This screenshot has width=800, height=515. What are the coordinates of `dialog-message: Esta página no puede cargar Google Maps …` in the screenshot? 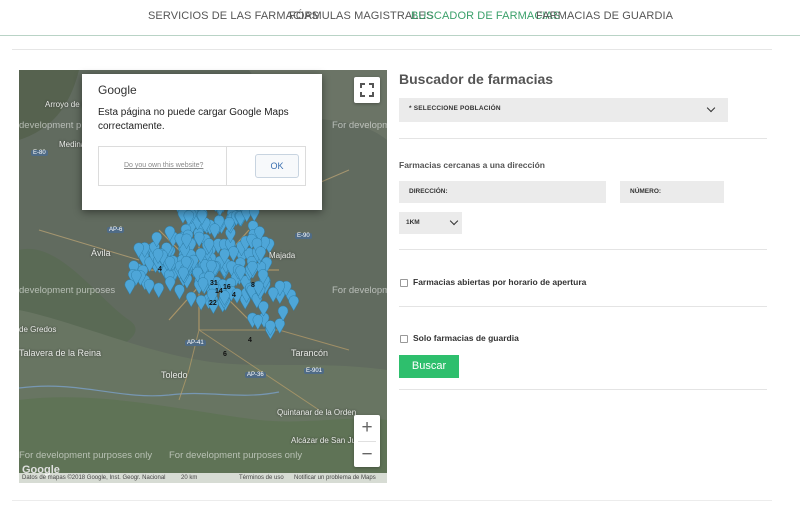 It's located at (193, 119).